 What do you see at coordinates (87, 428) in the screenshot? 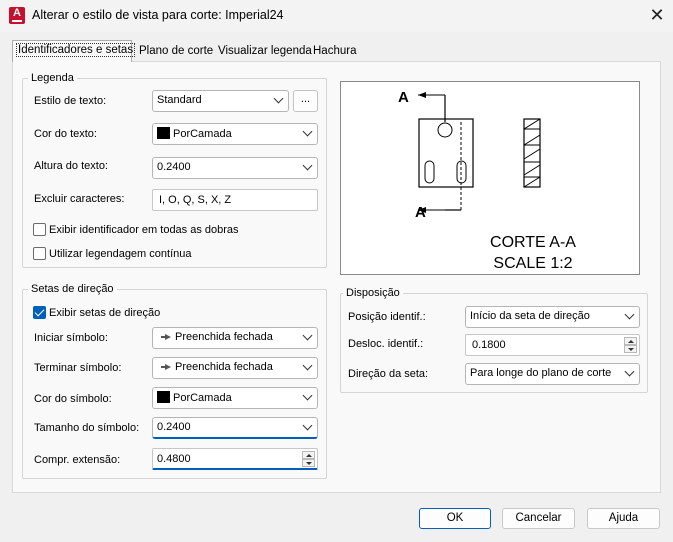
I see `symbol-size-label: Tamanho do símbolo:` at bounding box center [87, 428].